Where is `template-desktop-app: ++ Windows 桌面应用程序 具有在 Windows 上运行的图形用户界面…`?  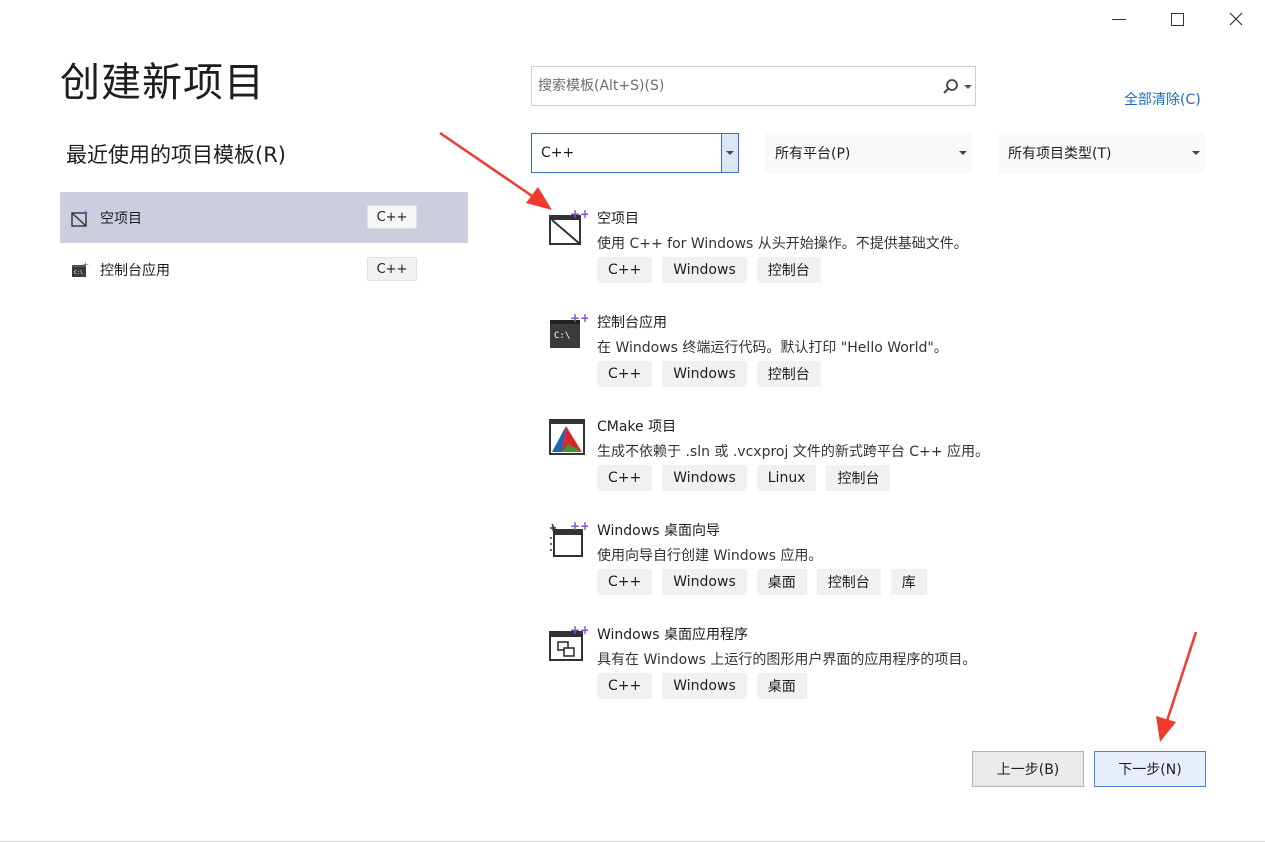 template-desktop-app: ++ Windows 桌面应用程序 具有在 Windows 上运行的图形用户界面… is located at coordinates (870, 674).